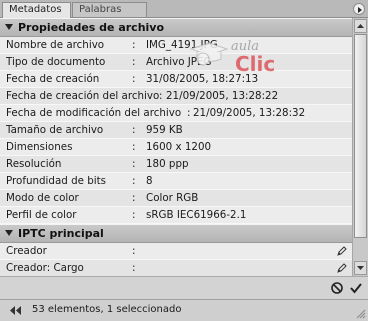 This screenshot has height=321, width=368. What do you see at coordinates (39, 147) in the screenshot?
I see `row-label: Dimensiones` at bounding box center [39, 147].